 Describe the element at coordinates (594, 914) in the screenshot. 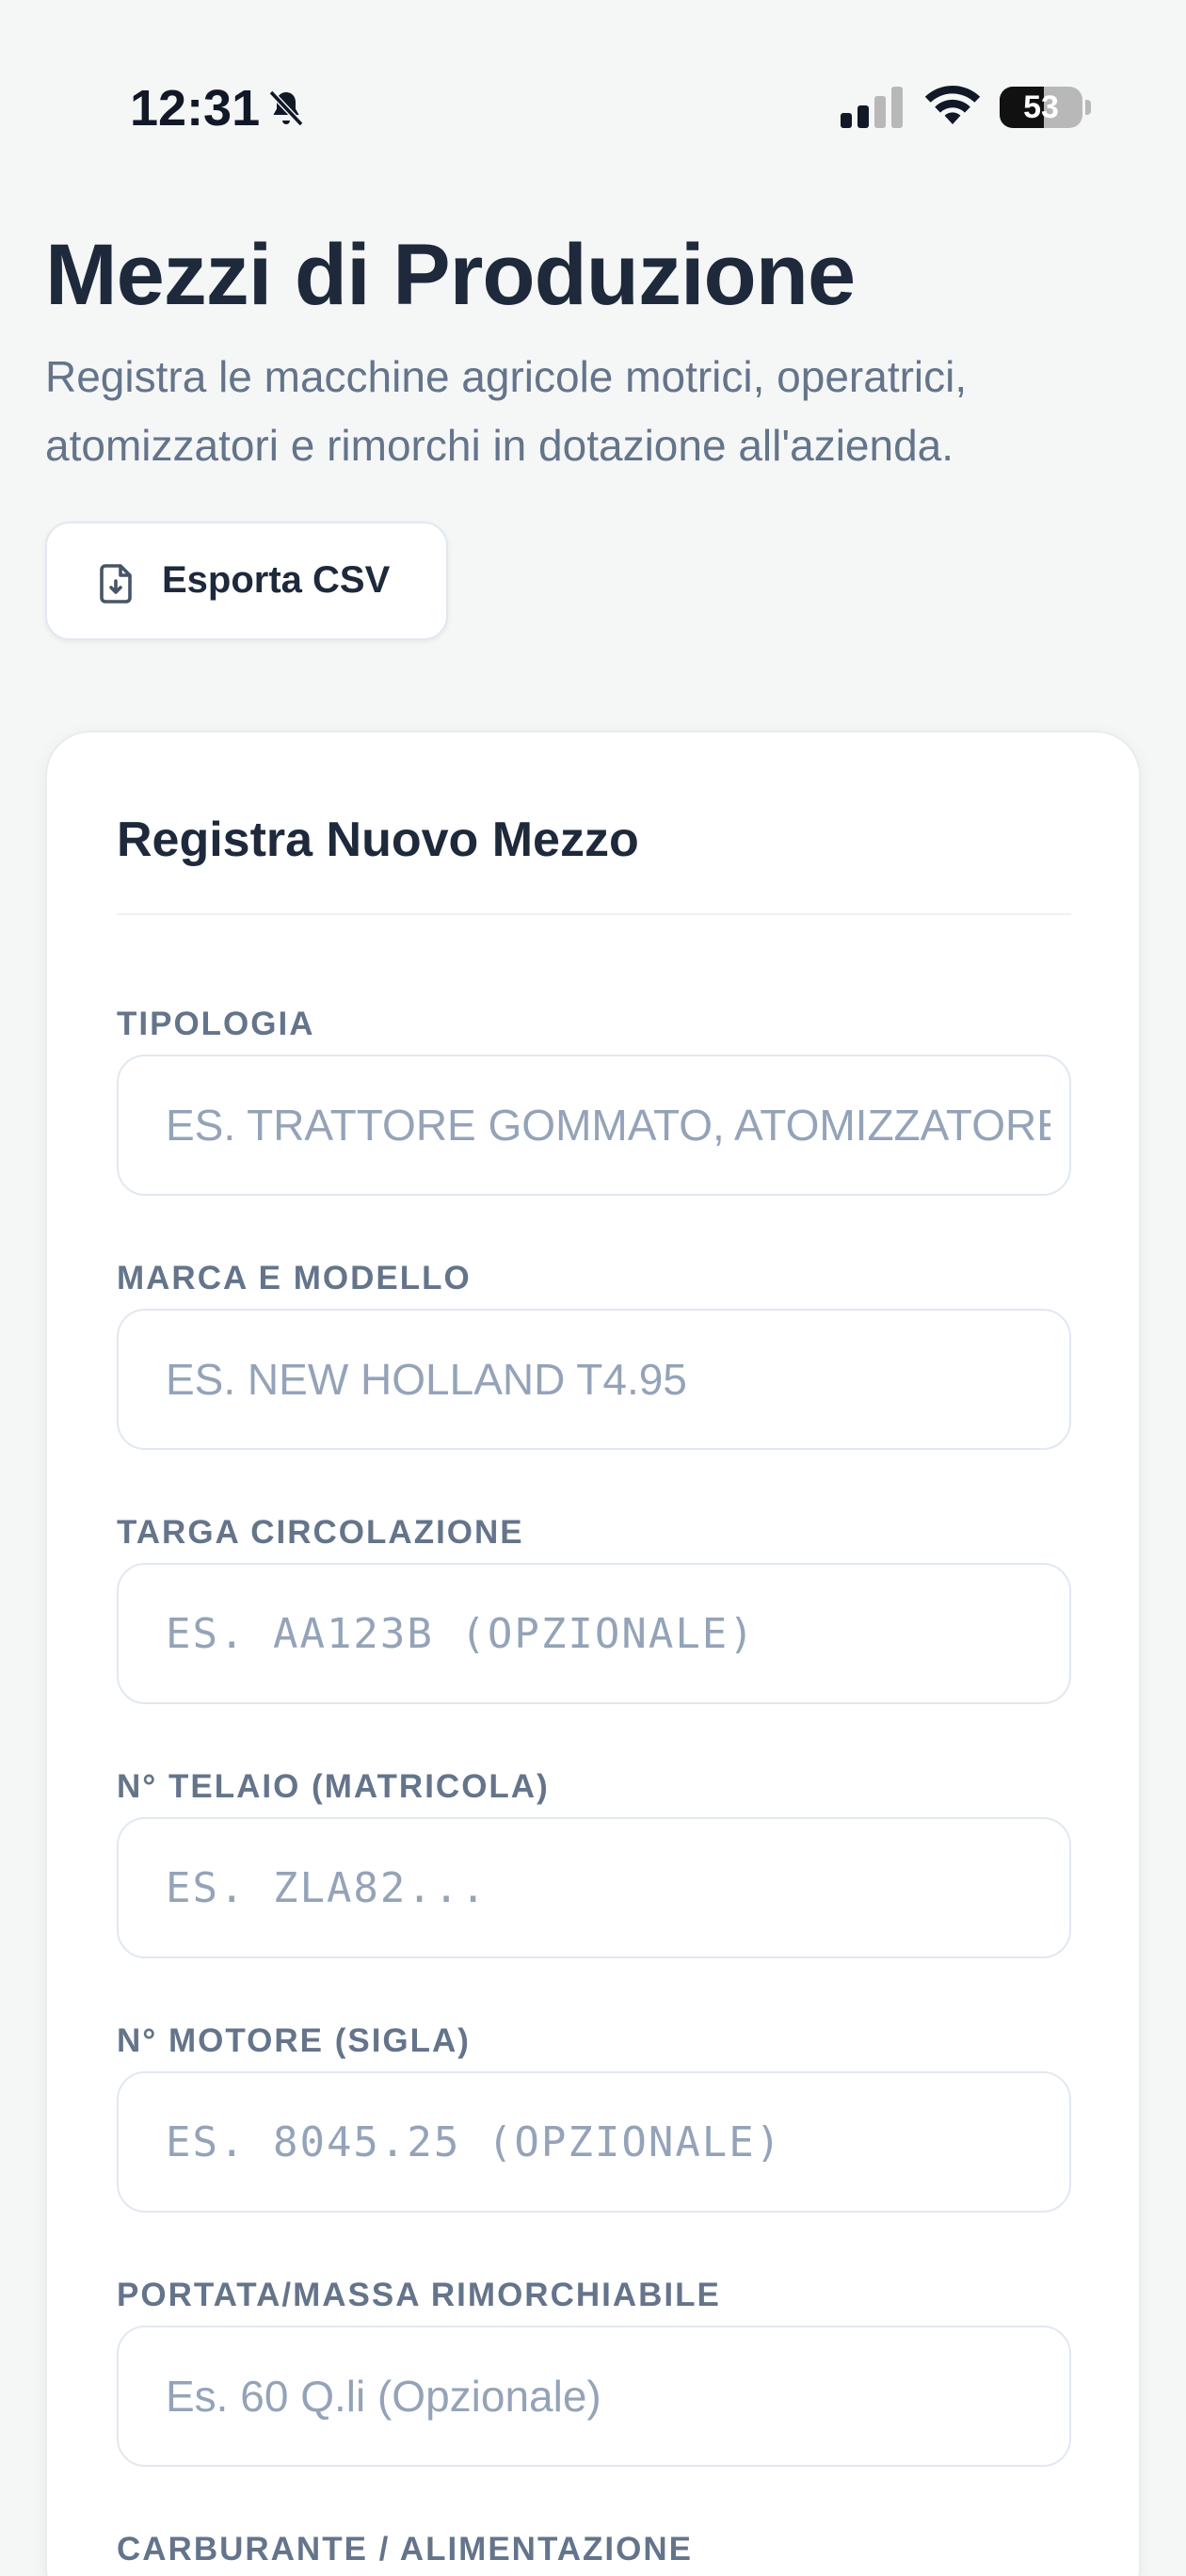

I see `divider` at that location.